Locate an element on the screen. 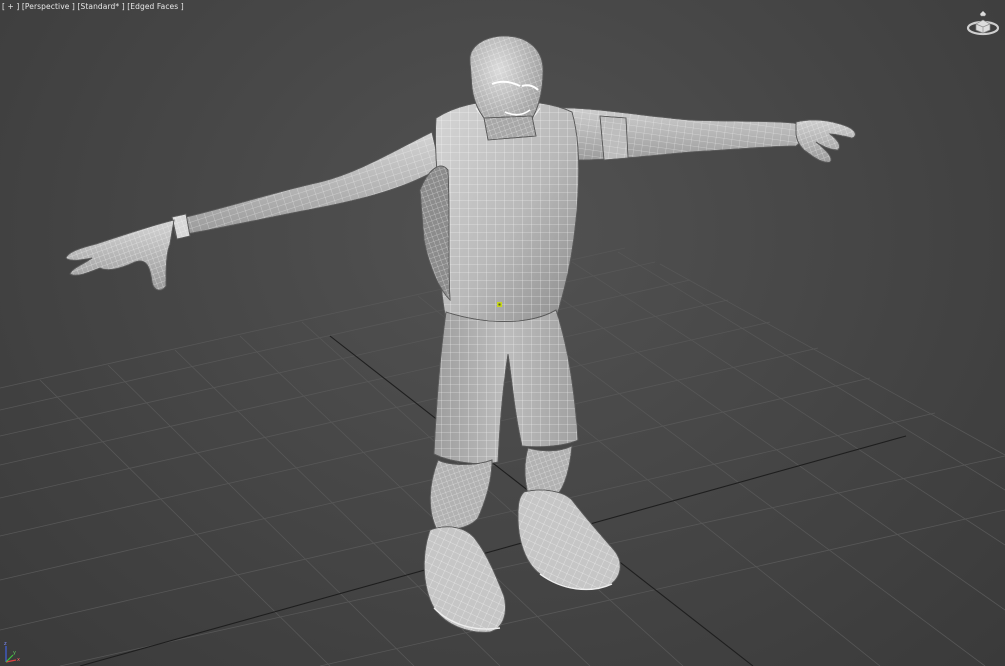 This screenshot has width=1005, height=666. shorts-mesh is located at coordinates (506, 386).